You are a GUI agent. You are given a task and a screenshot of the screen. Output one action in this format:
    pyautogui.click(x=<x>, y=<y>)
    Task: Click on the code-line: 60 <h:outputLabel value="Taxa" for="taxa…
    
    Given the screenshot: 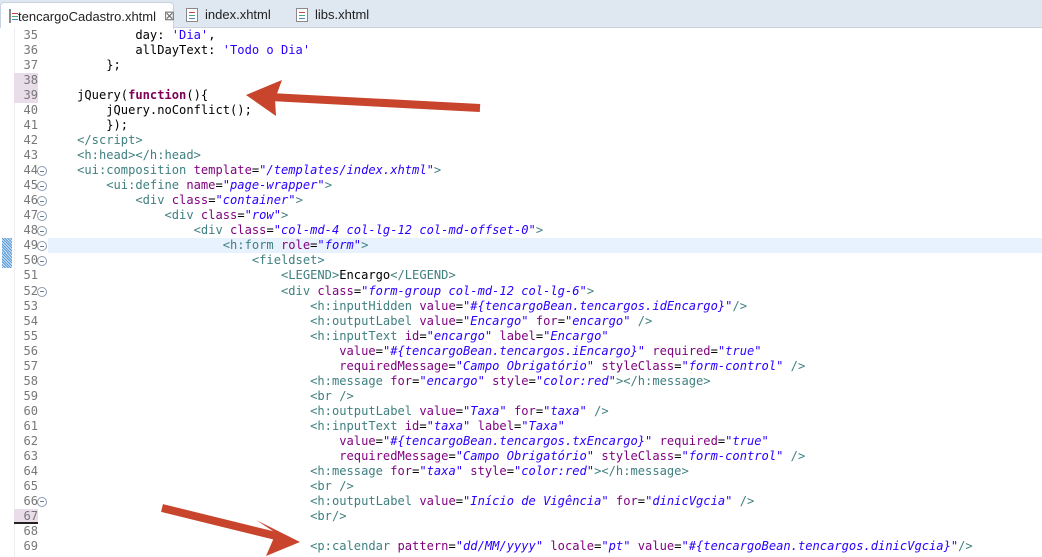 What is the action you would take?
    pyautogui.click(x=521, y=411)
    